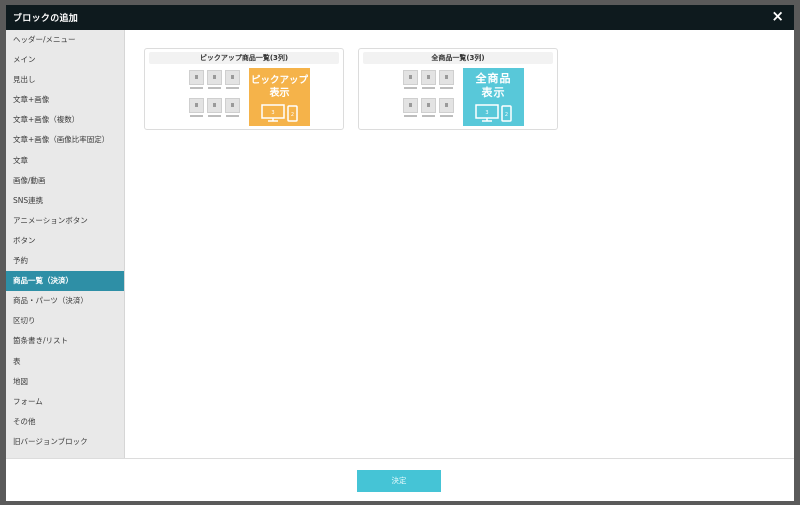 The image size is (800, 505). What do you see at coordinates (65, 80) in the screenshot?
I see `sidebar-item-heading: 見出し` at bounding box center [65, 80].